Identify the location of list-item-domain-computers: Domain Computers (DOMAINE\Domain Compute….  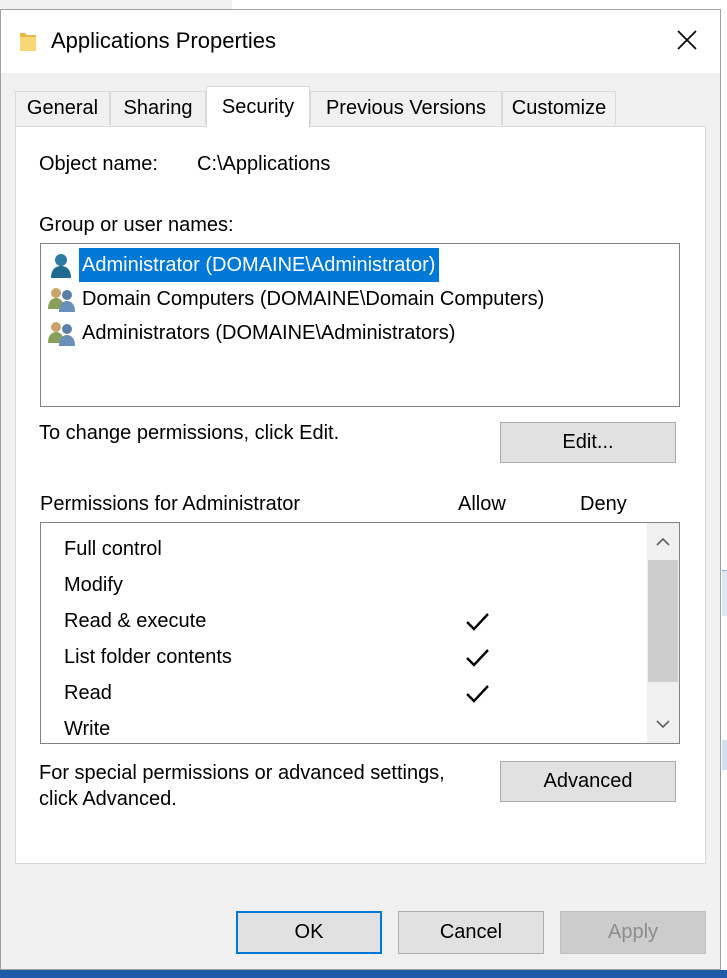
(296, 299).